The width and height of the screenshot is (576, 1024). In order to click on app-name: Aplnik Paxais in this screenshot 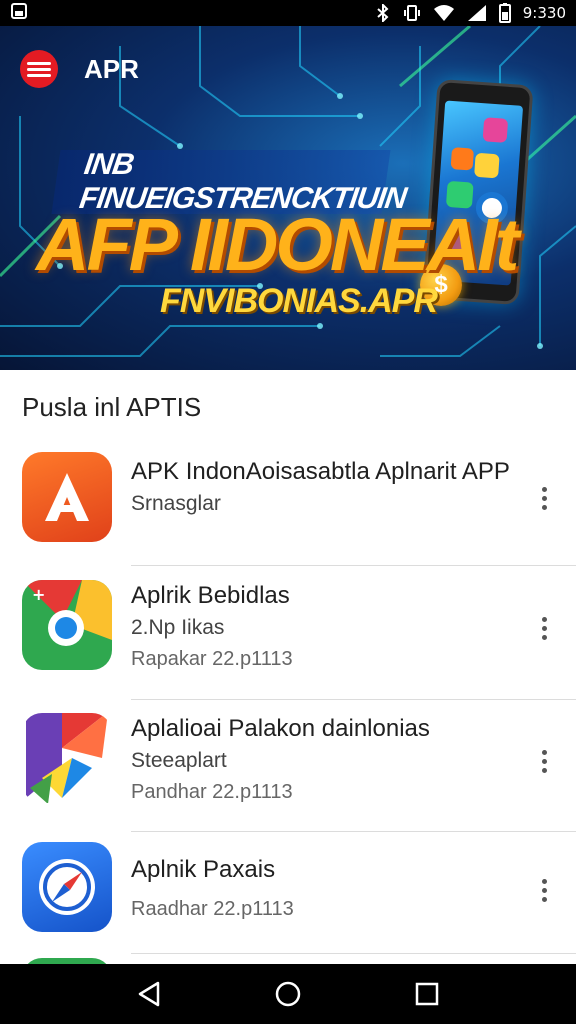, I will do `click(203, 869)`.